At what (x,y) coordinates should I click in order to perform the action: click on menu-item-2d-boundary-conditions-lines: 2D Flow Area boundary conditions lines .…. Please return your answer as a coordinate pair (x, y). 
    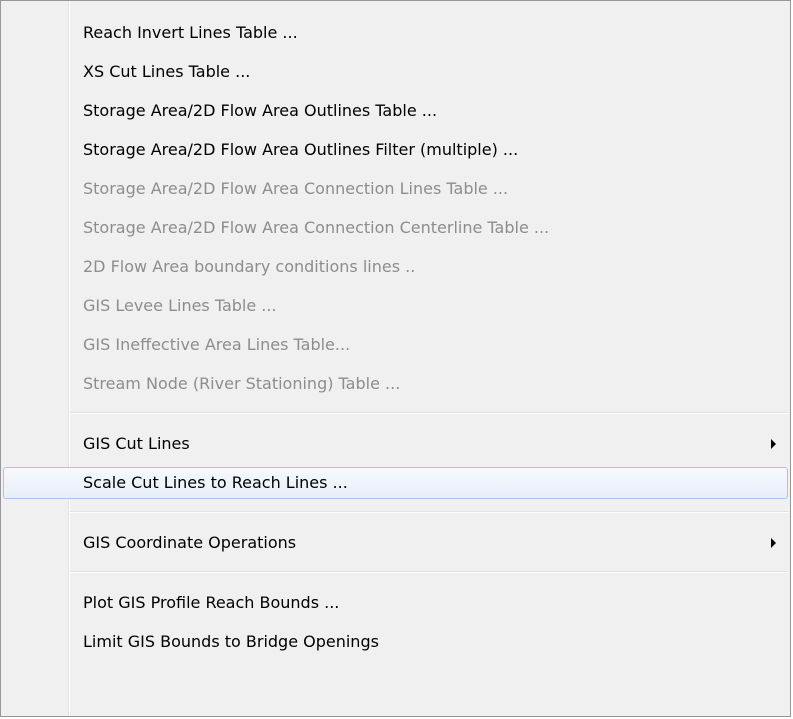
    Looking at the image, I should click on (249, 266).